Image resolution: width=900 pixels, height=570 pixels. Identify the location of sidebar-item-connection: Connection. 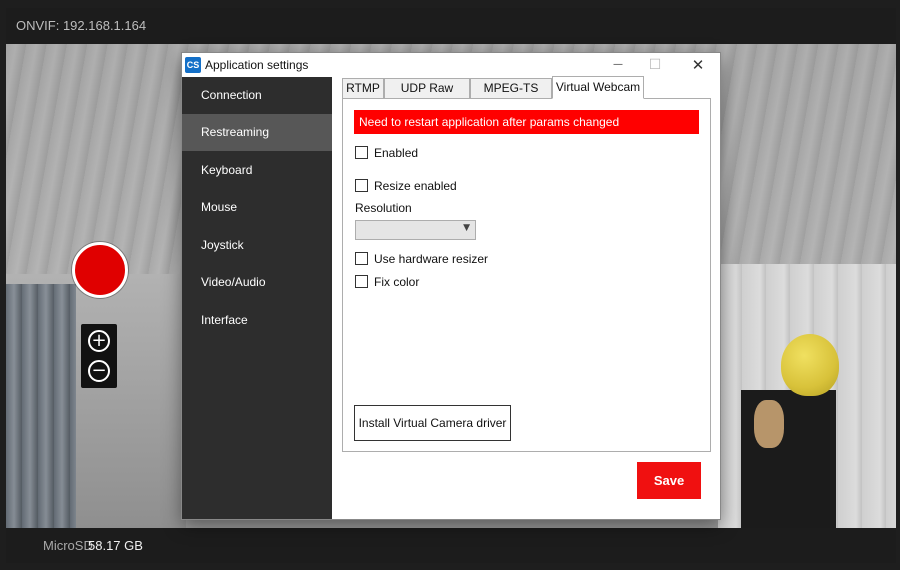
(257, 95).